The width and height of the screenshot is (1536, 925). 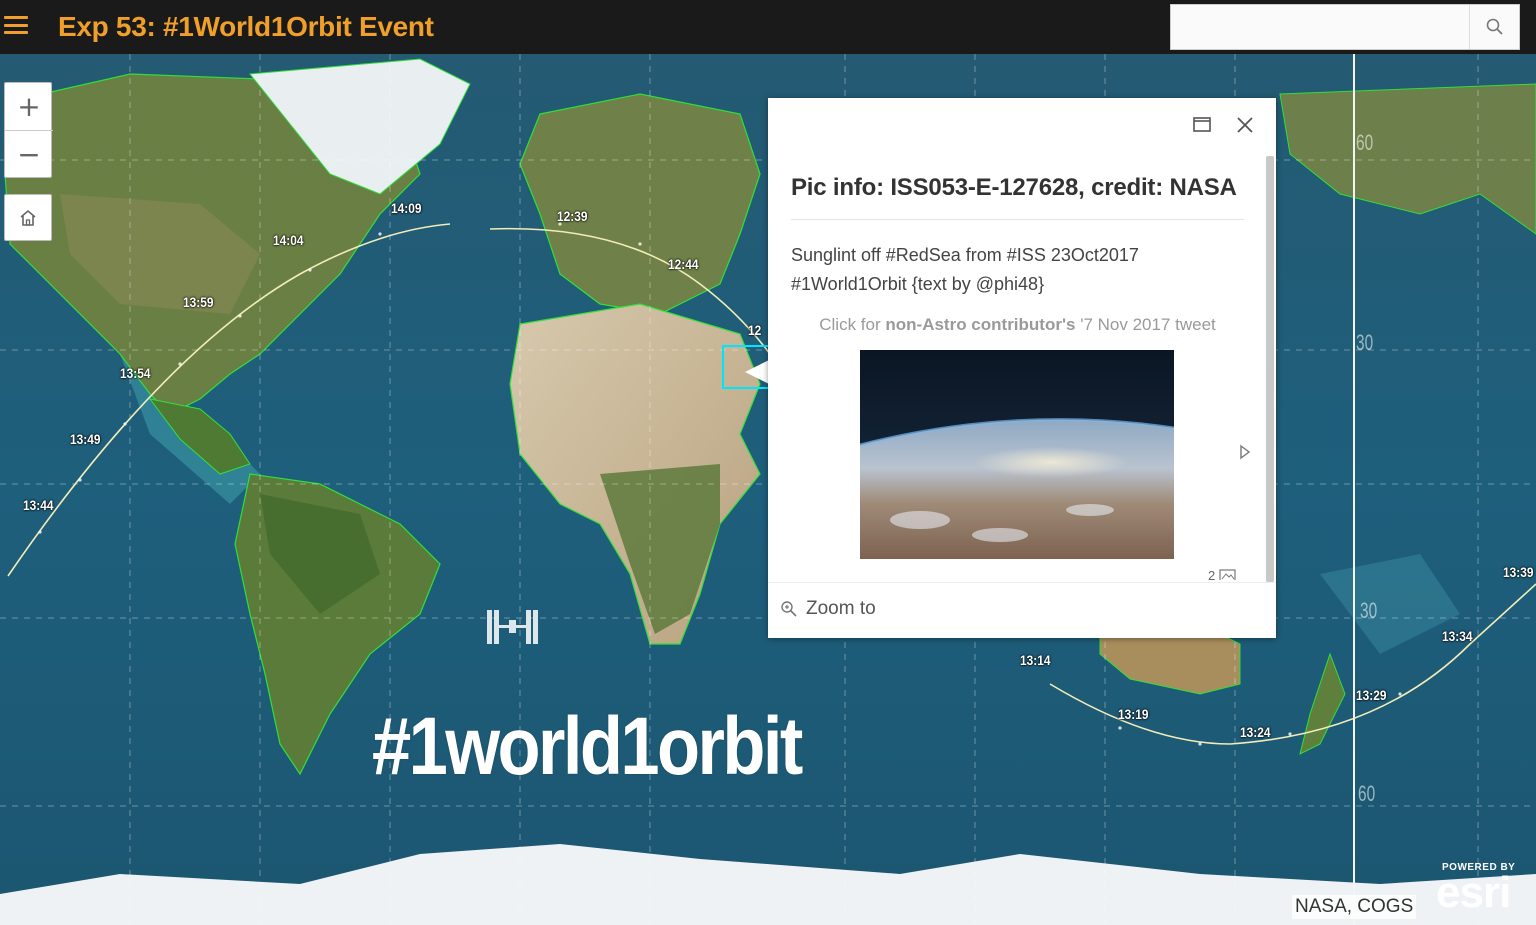 What do you see at coordinates (587, 746) in the screenshot?
I see `hashtag-overlay: #1world1orbit` at bounding box center [587, 746].